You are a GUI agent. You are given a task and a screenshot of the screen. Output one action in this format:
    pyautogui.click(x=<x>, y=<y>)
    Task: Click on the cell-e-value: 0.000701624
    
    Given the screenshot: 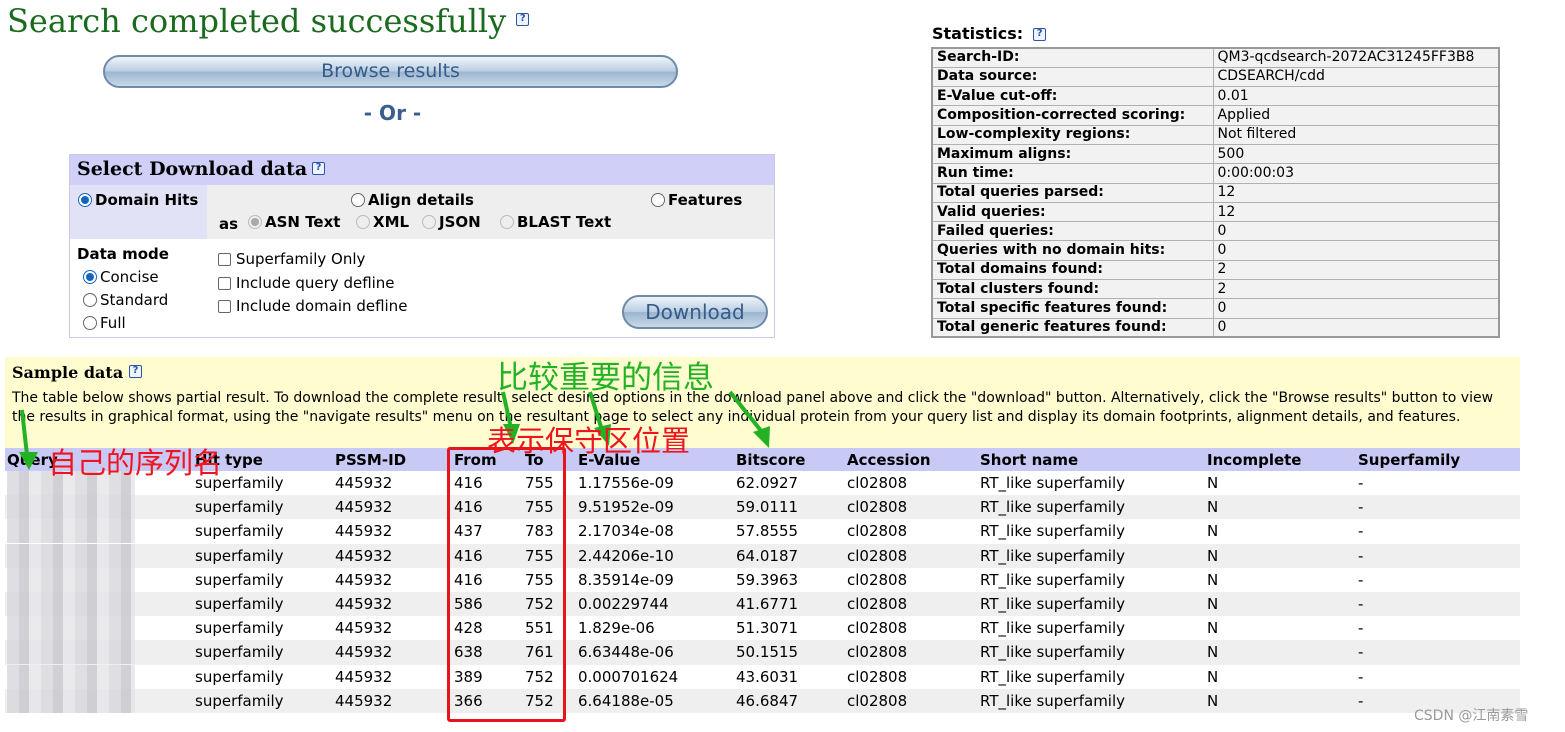 What is the action you would take?
    pyautogui.click(x=628, y=676)
    